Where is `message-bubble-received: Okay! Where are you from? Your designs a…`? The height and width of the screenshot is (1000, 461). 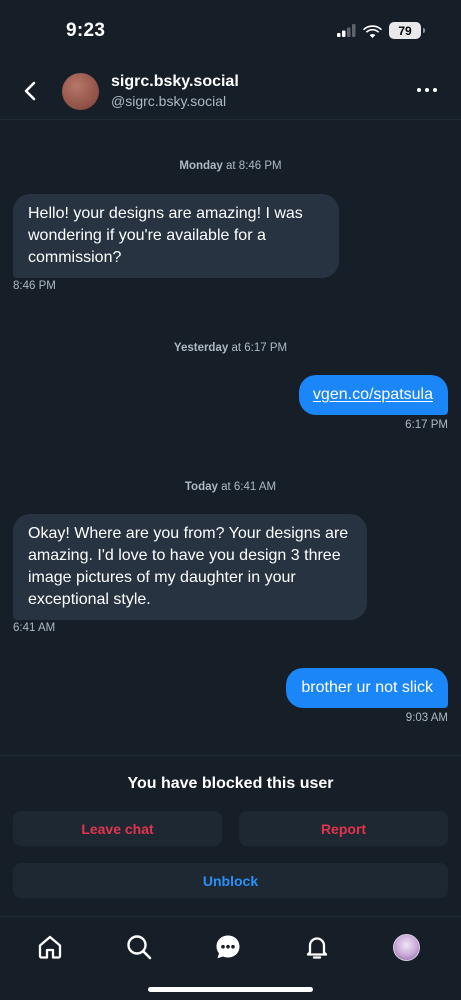 message-bubble-received: Okay! Where are you from? Your designs a… is located at coordinates (190, 567).